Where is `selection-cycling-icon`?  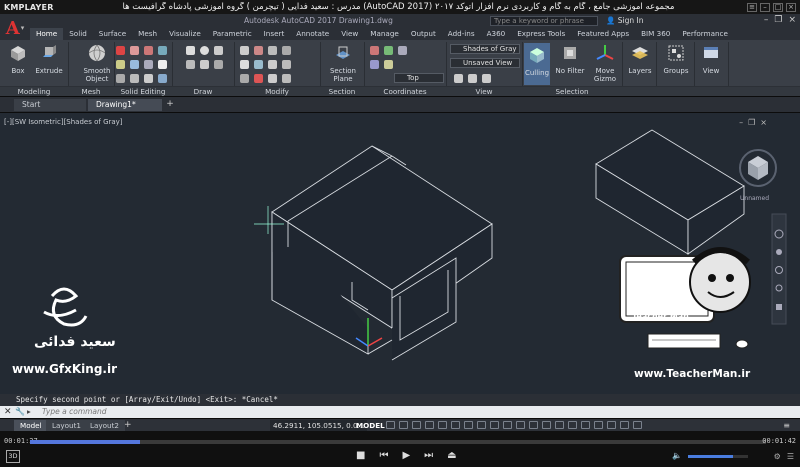 selection-cycling-icon is located at coordinates (520, 425).